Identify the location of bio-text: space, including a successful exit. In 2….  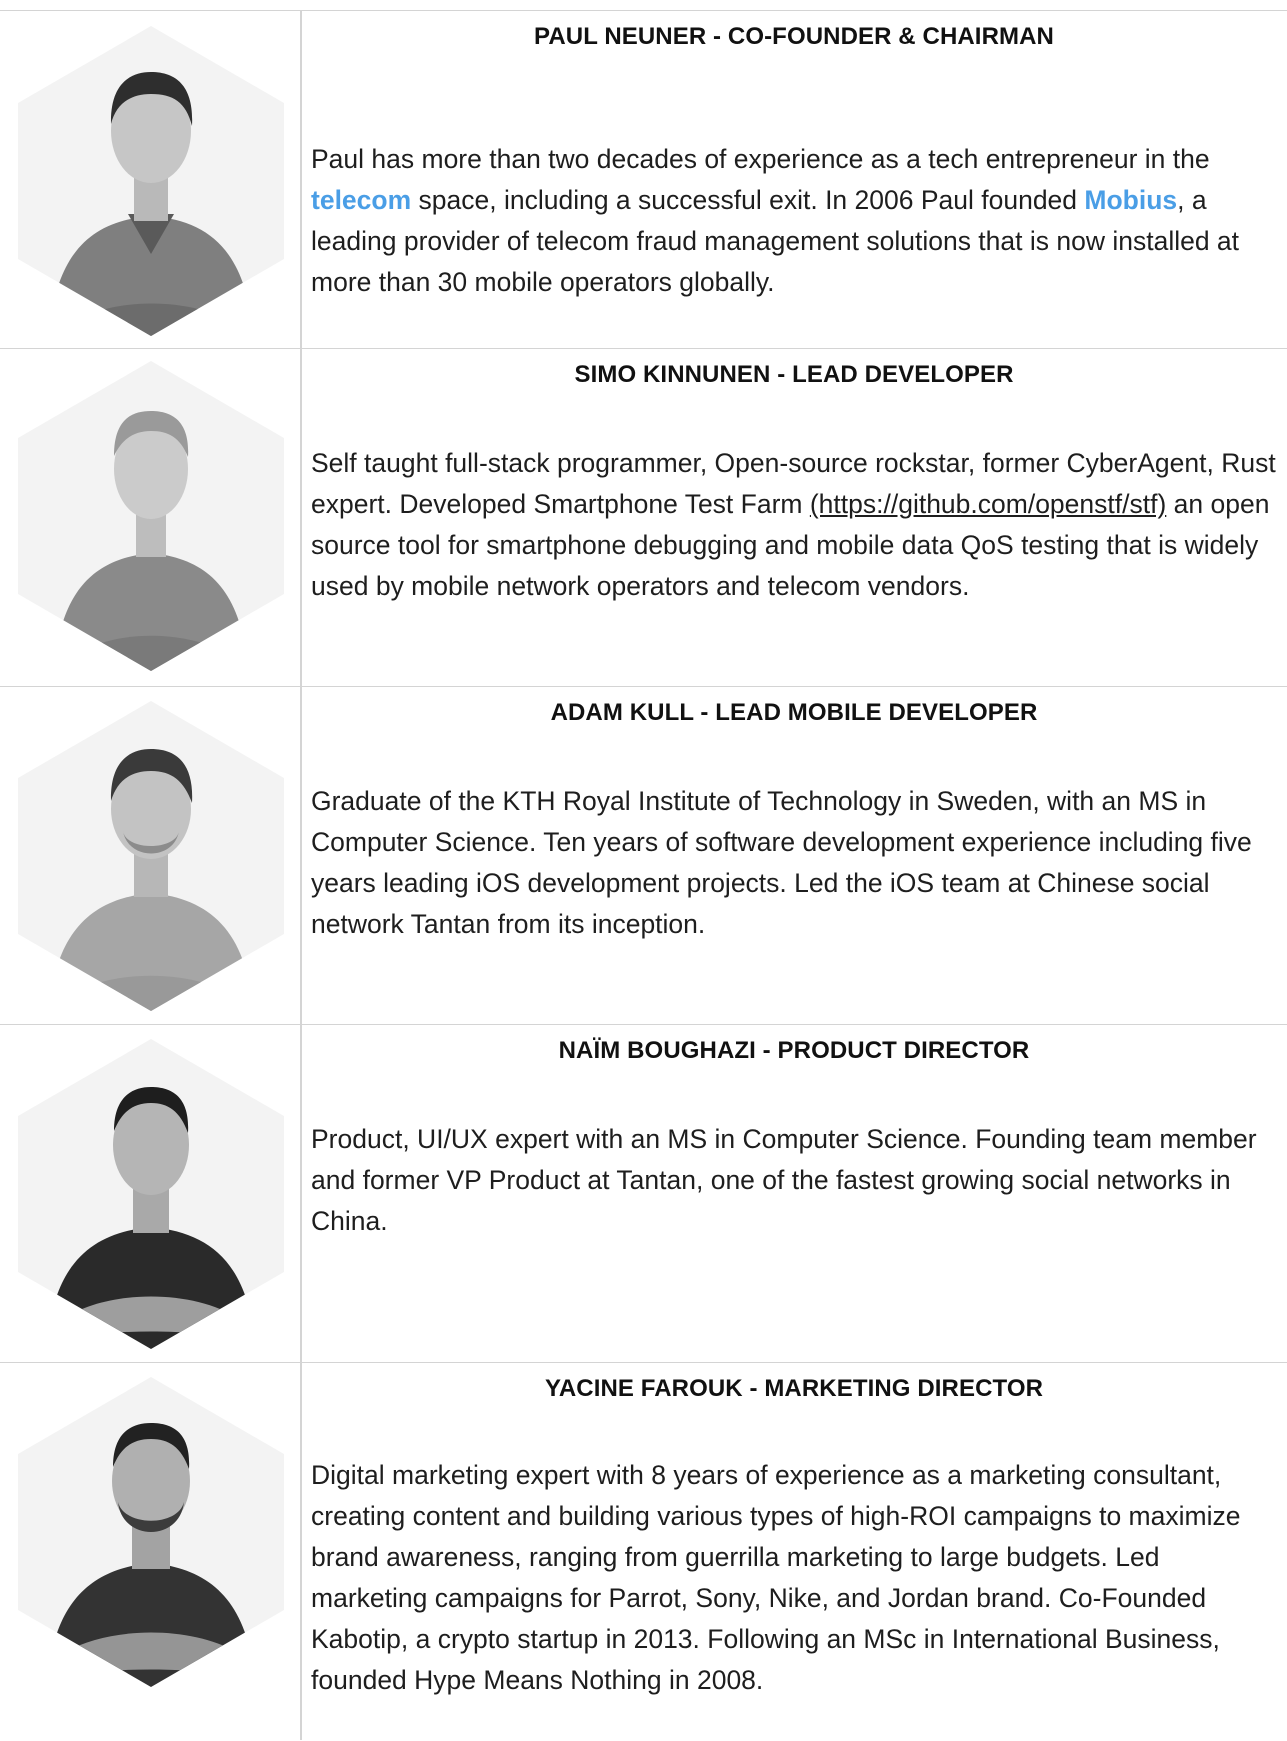
(748, 200).